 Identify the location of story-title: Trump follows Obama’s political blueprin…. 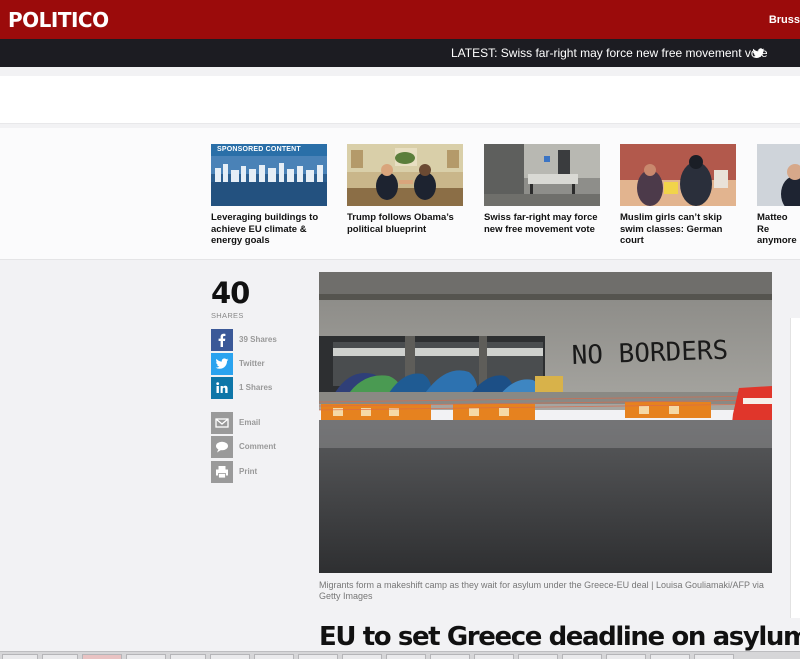
(405, 223).